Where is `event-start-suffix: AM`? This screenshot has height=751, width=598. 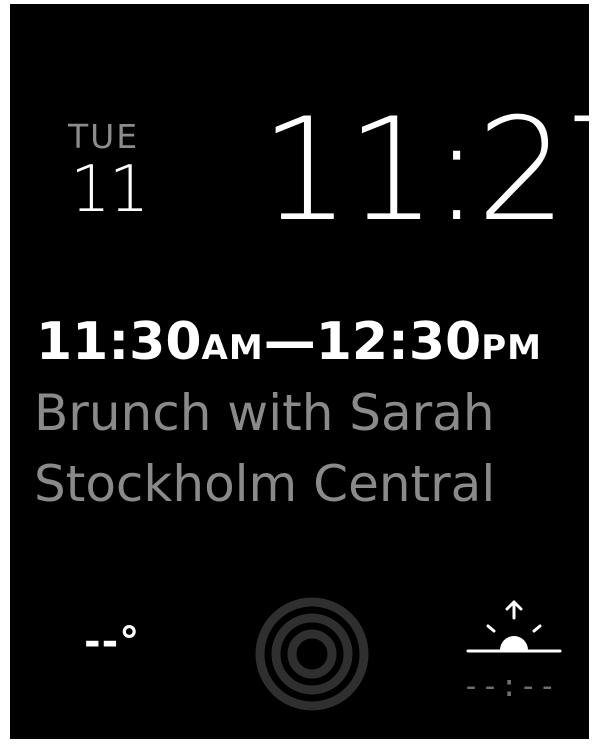 event-start-suffix: AM is located at coordinates (232, 348).